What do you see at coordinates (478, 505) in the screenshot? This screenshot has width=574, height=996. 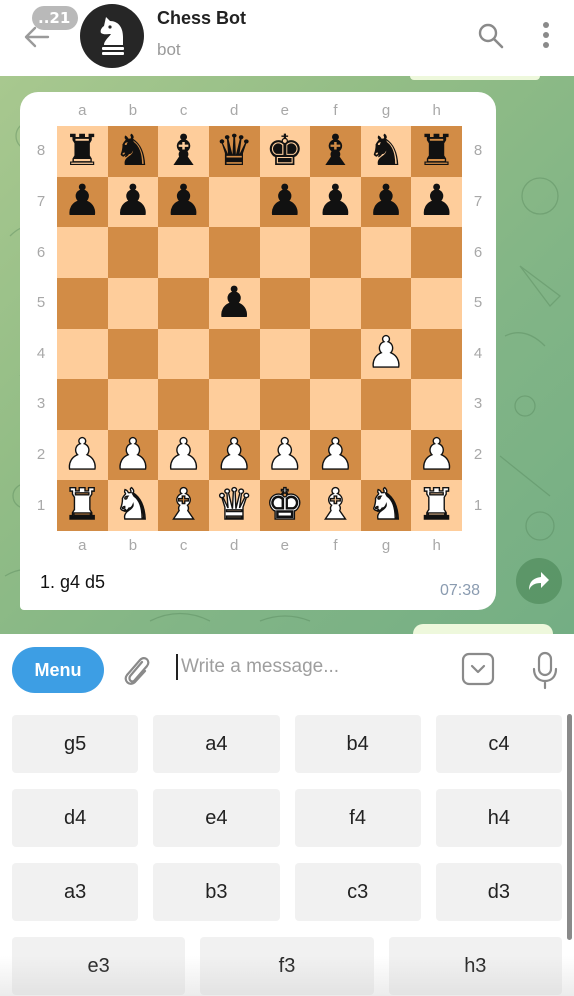 I see `rank-label-right: 1` at bounding box center [478, 505].